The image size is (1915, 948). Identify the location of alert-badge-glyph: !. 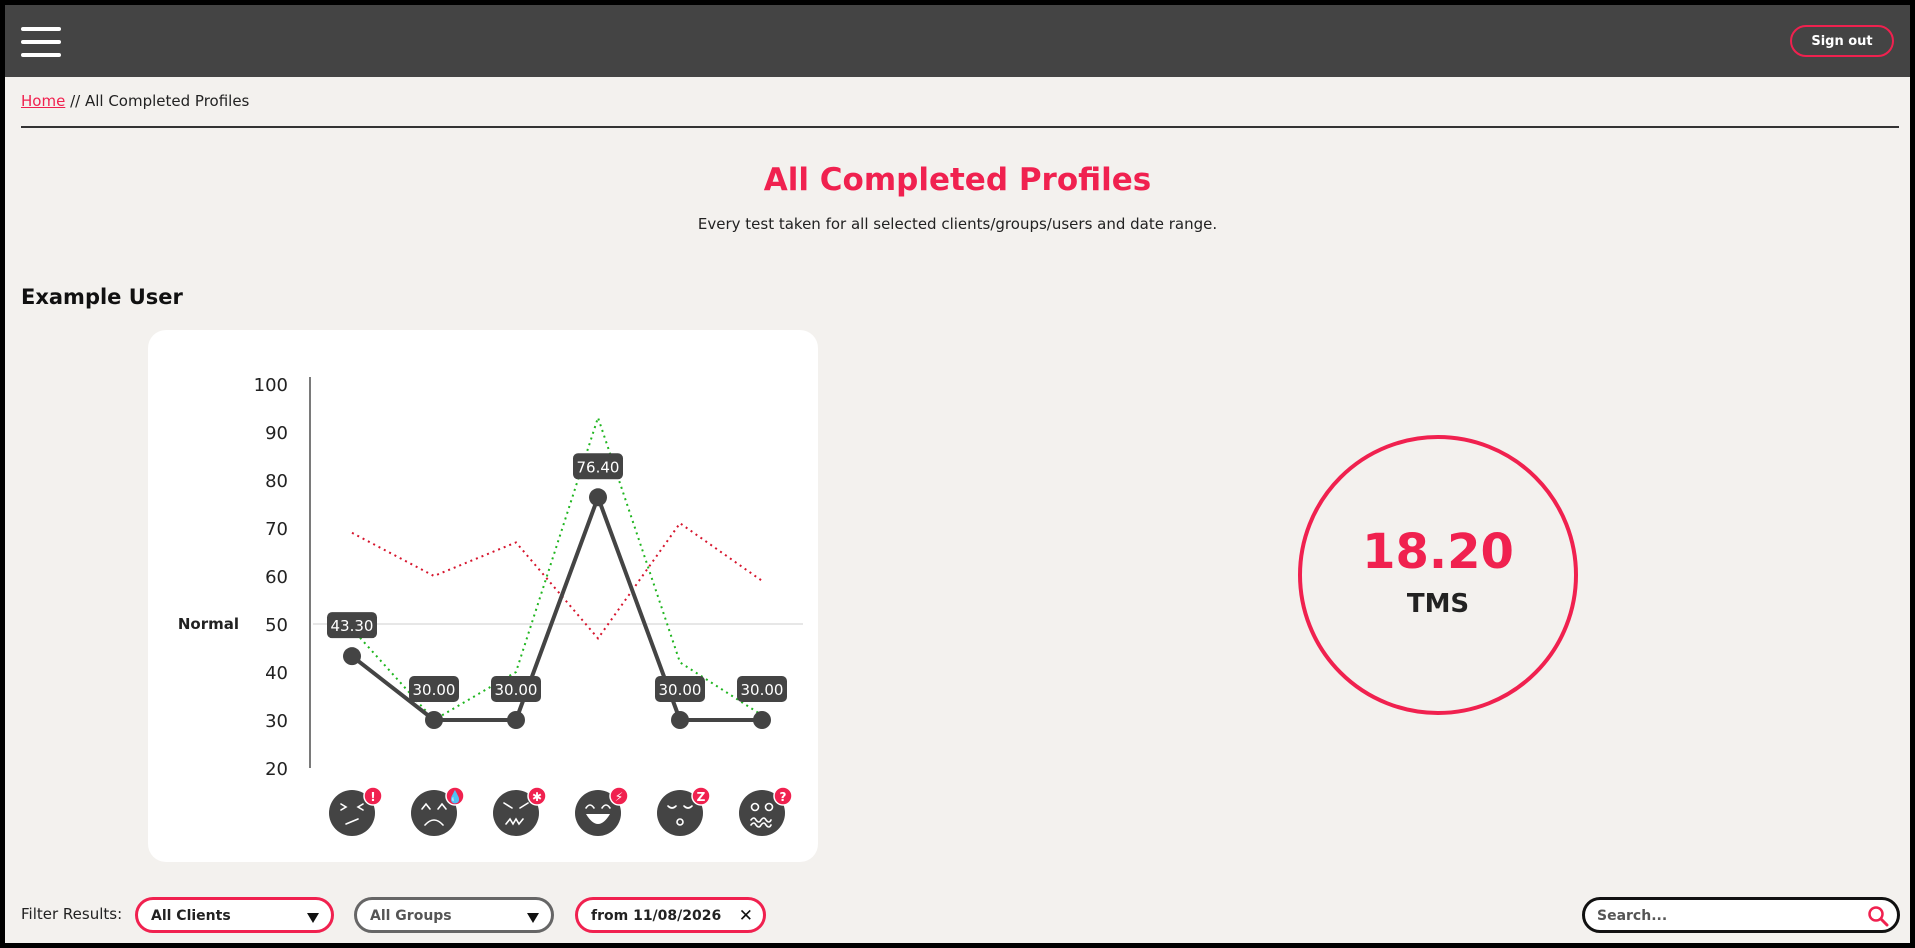
(372, 797).